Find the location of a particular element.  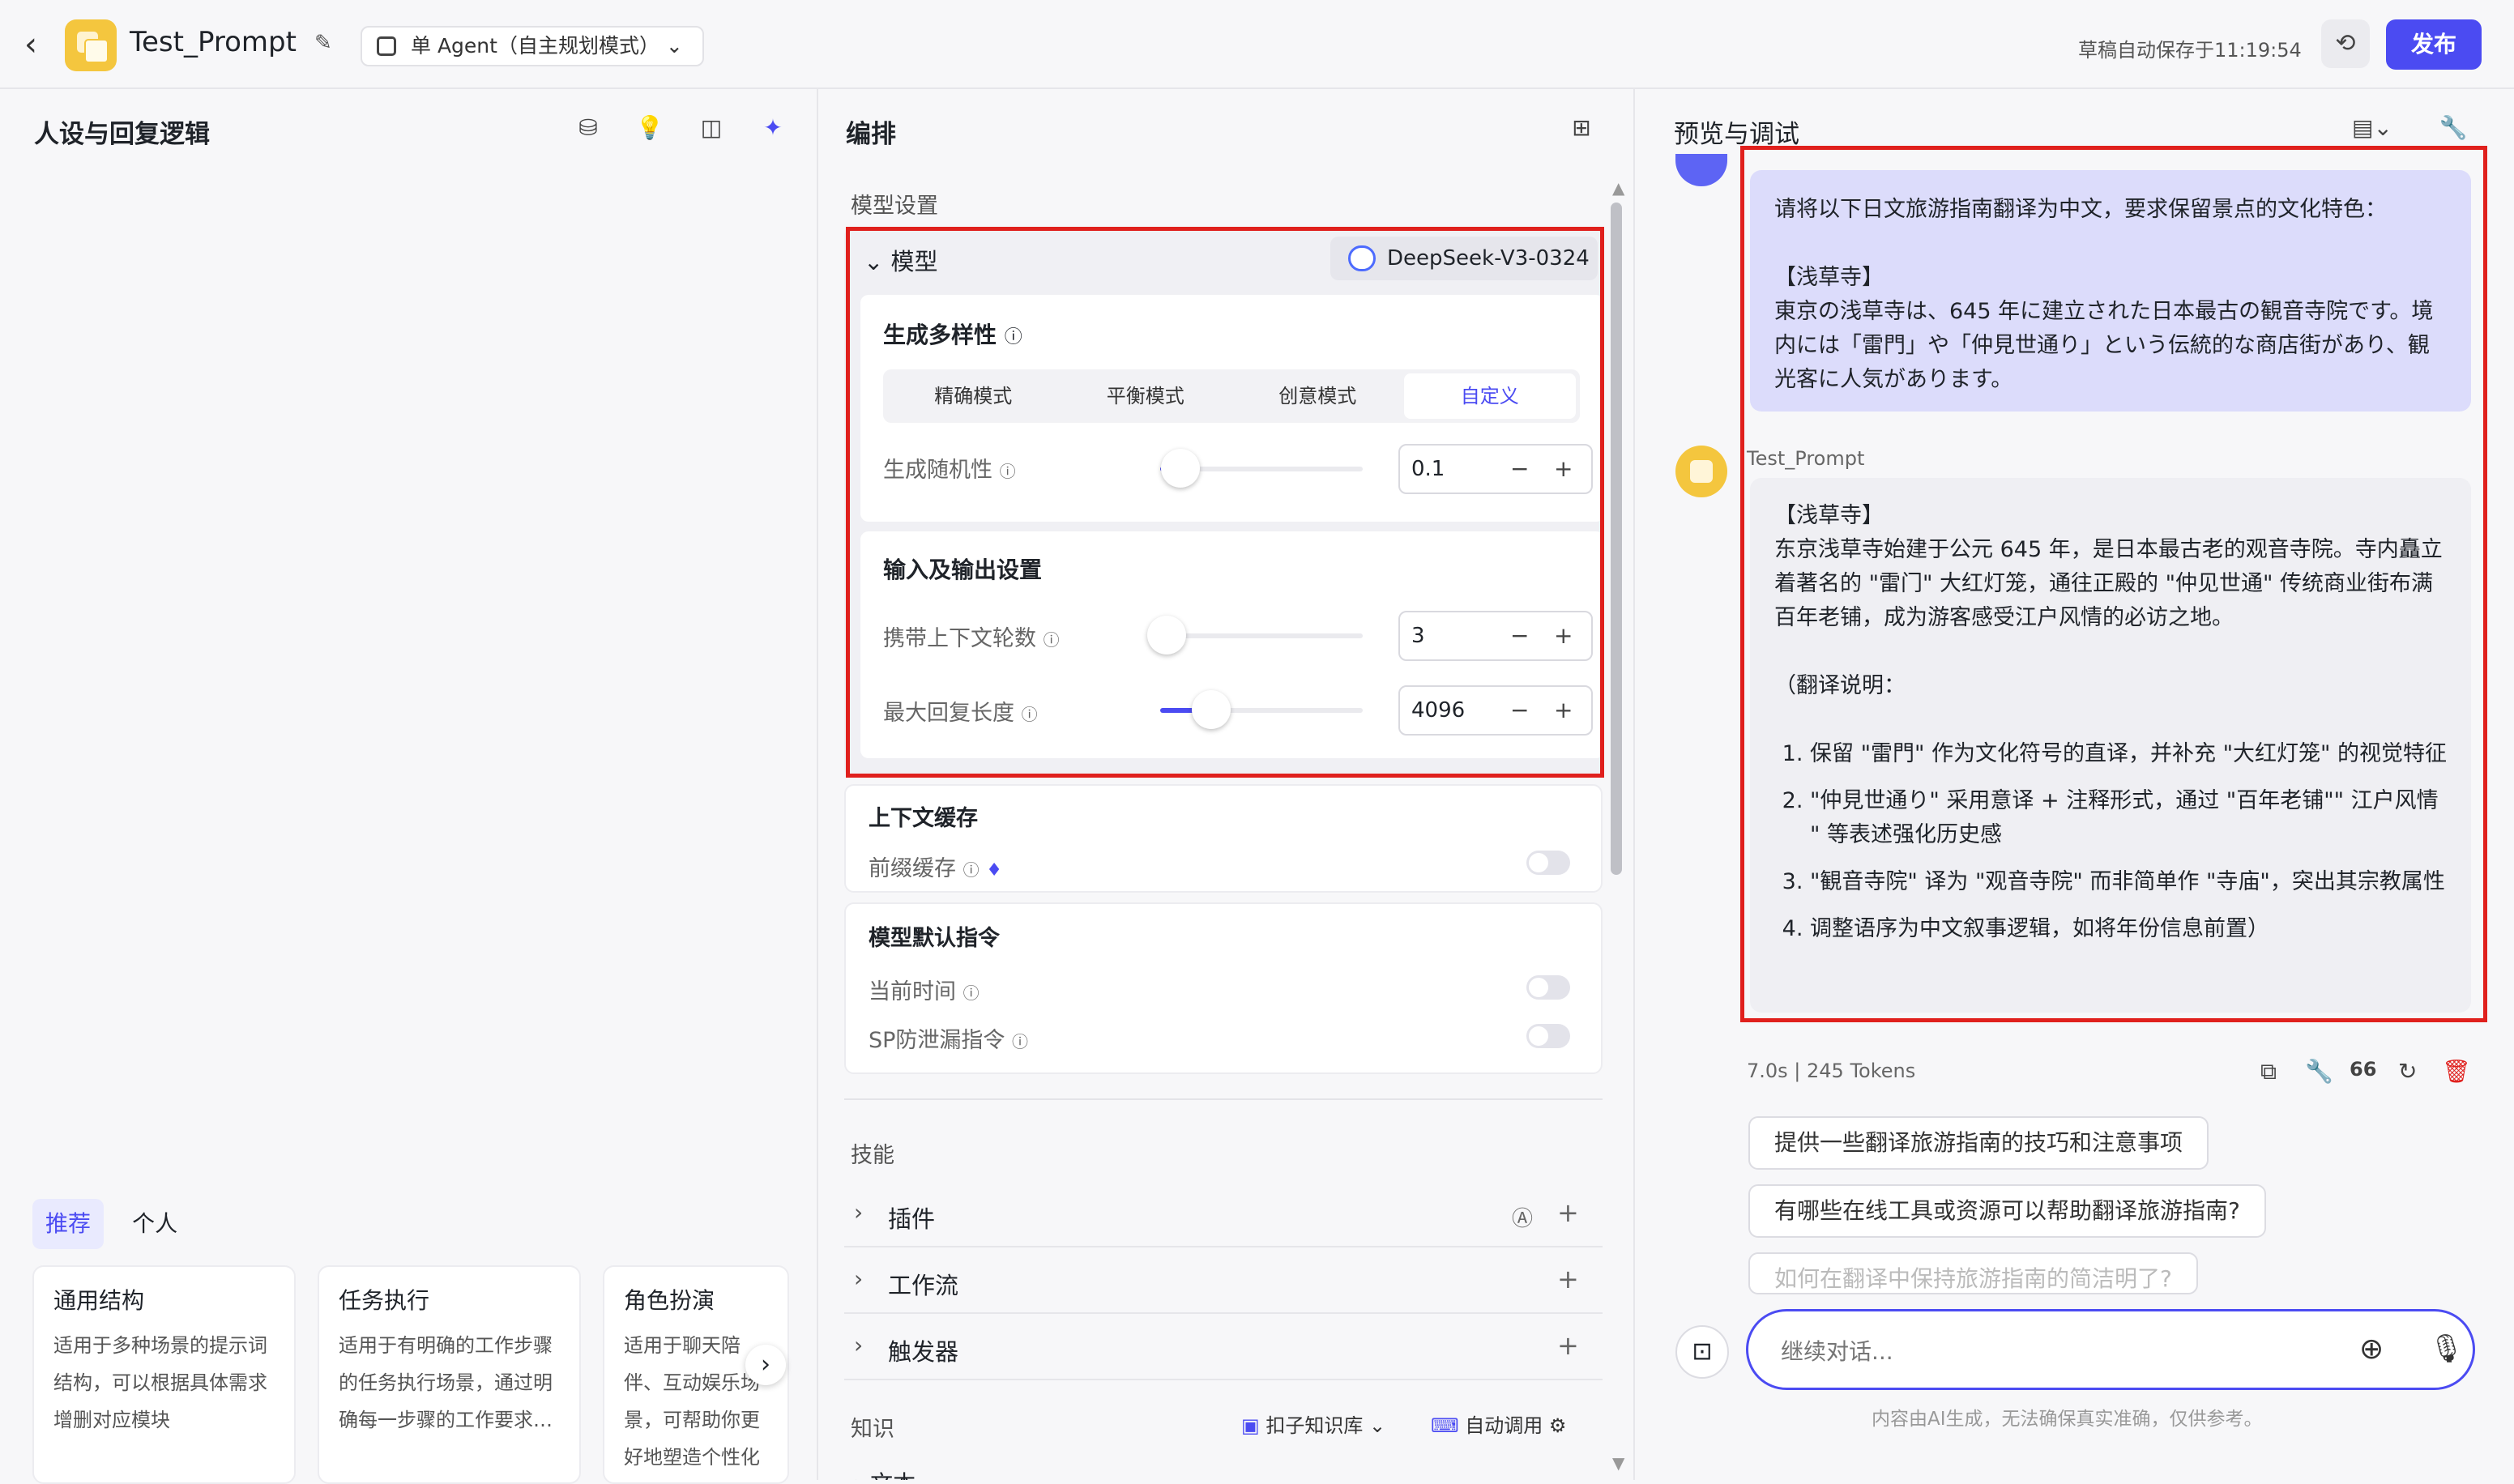

skill-label: 插件 is located at coordinates (912, 1219).